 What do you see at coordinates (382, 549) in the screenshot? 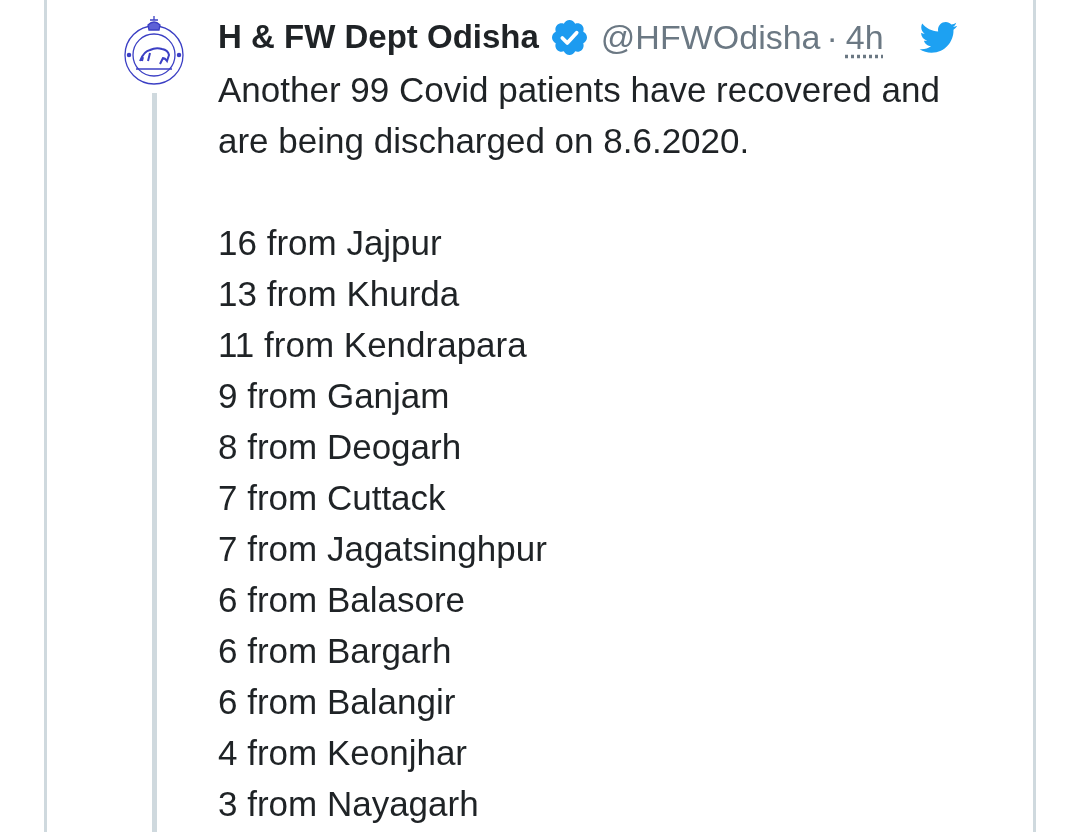
I see `district-count-line: 7 from Jagatsinghpur` at bounding box center [382, 549].